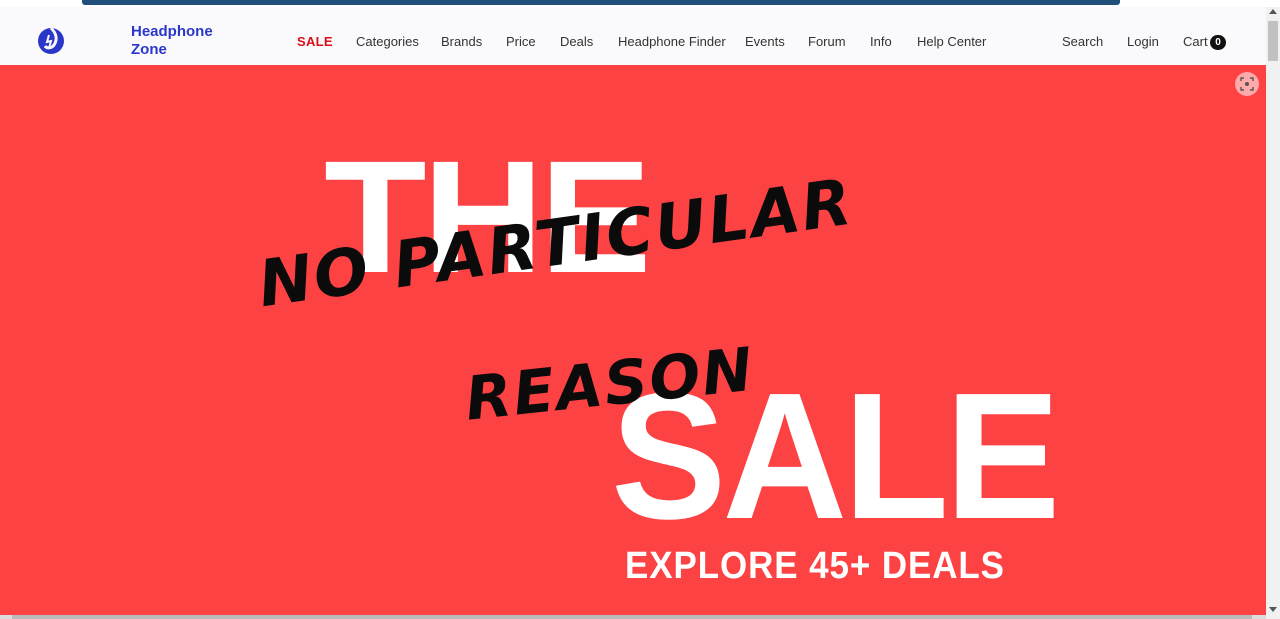  I want to click on search-link: Search, so click(1082, 41).